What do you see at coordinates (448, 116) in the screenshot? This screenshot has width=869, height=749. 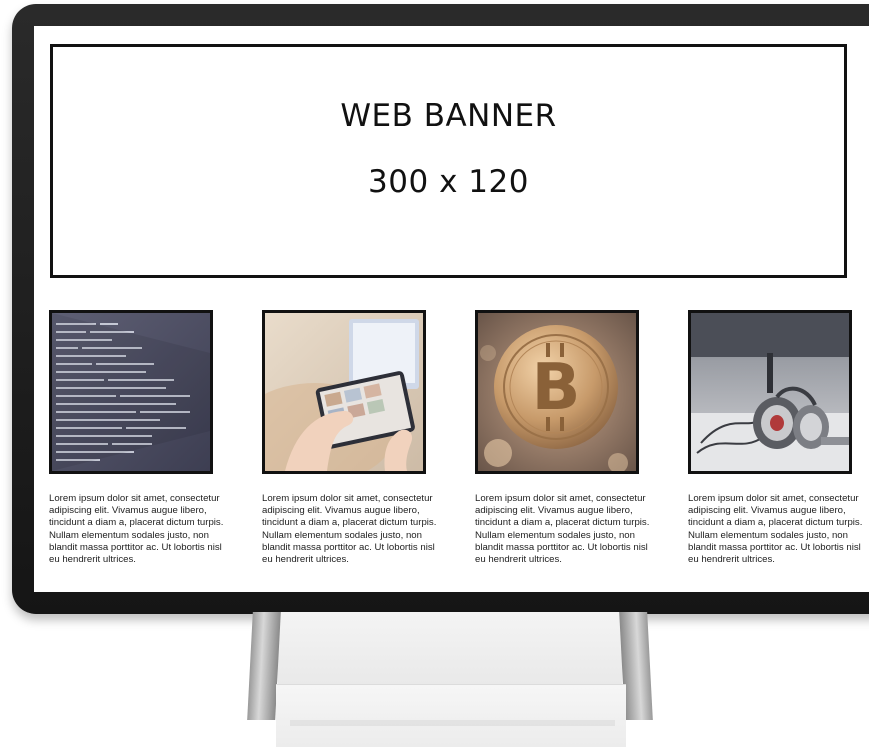 I see `banner-title: WEB BANNER` at bounding box center [448, 116].